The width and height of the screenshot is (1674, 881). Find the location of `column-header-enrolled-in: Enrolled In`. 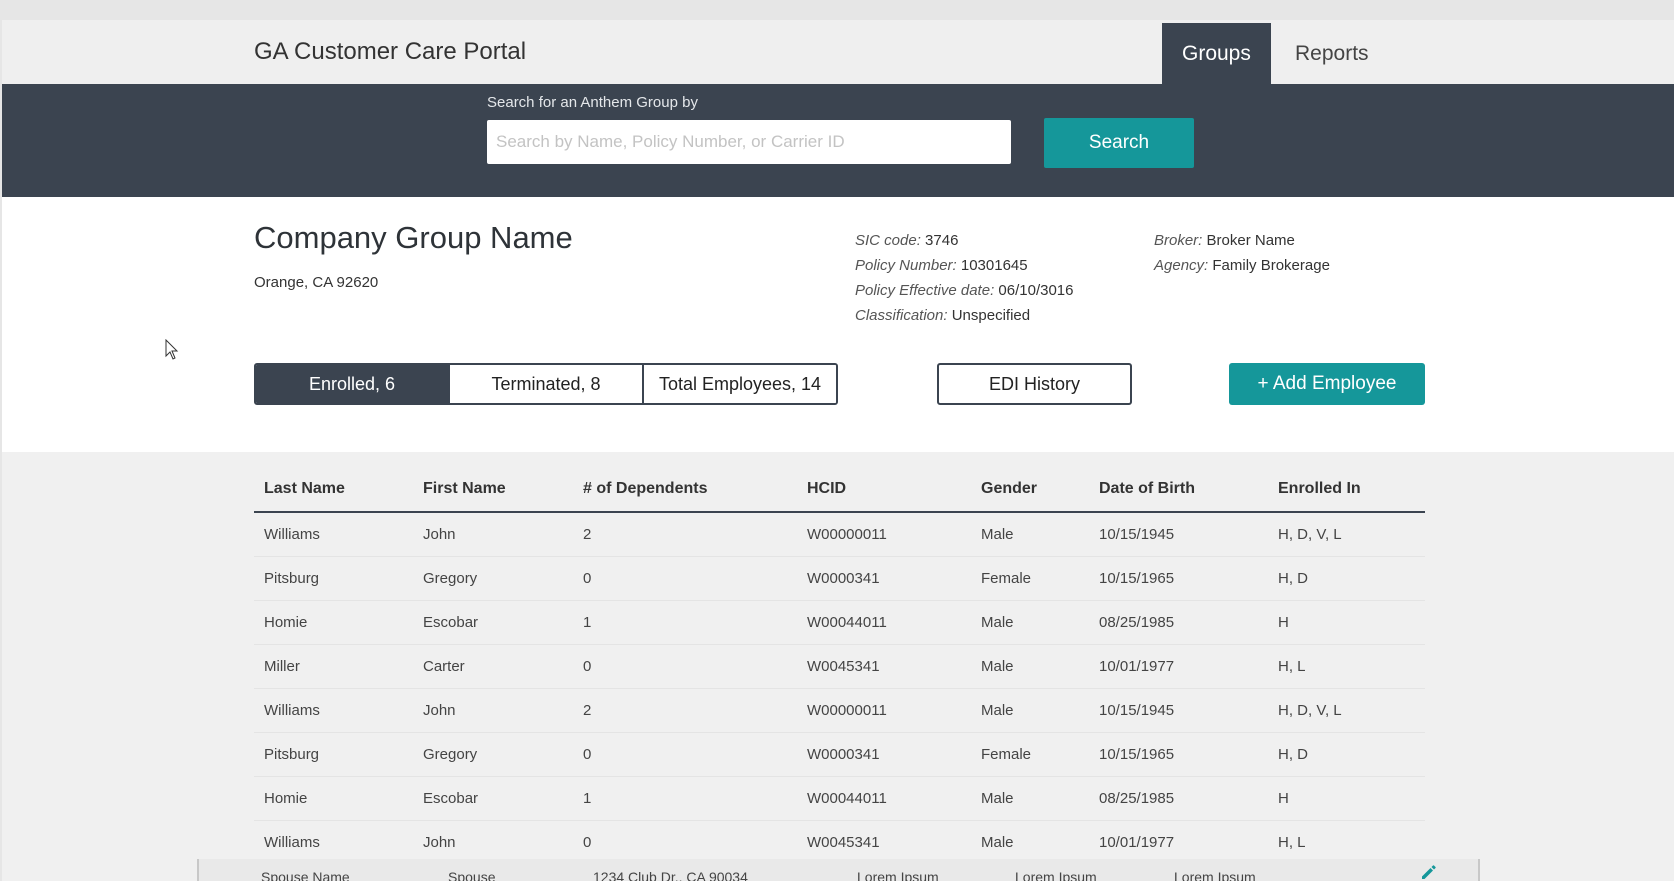

column-header-enrolled-in: Enrolled In is located at coordinates (1346, 495).